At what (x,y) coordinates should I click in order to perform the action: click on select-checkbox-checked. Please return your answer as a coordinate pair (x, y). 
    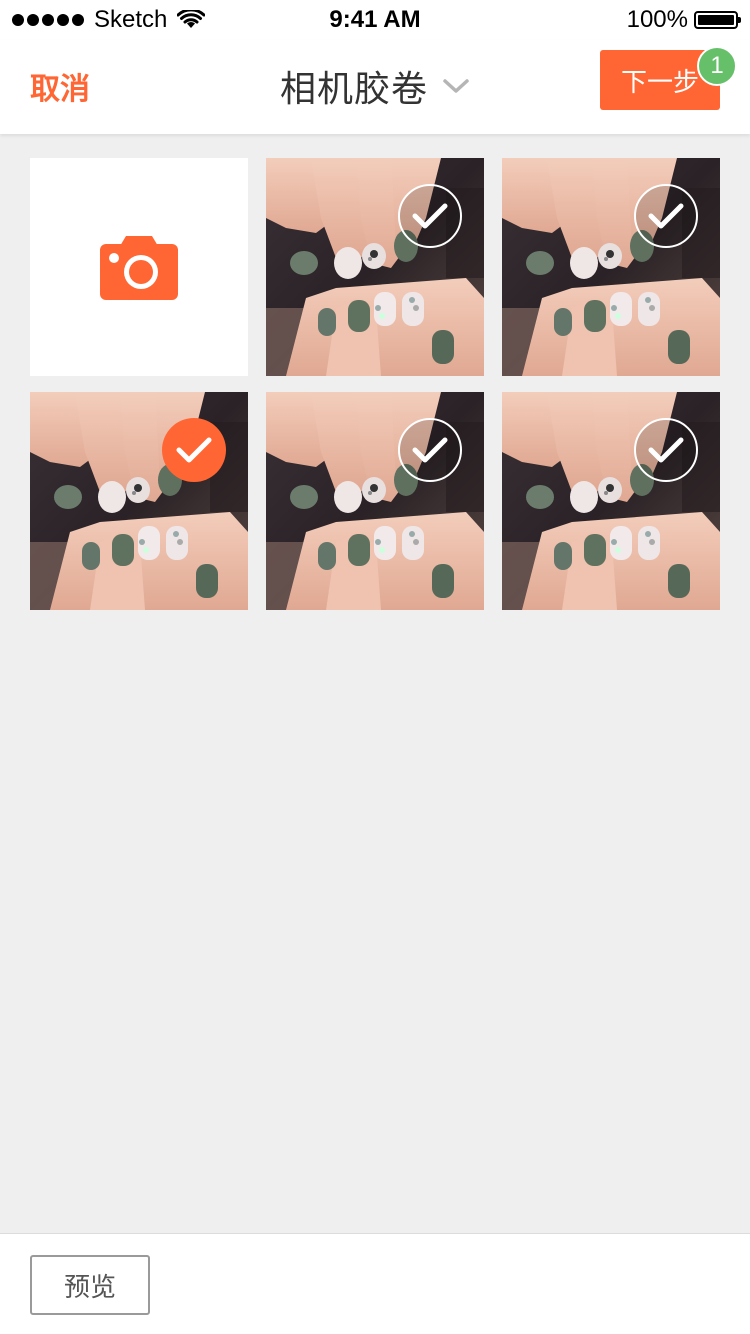
    Looking at the image, I should click on (194, 450).